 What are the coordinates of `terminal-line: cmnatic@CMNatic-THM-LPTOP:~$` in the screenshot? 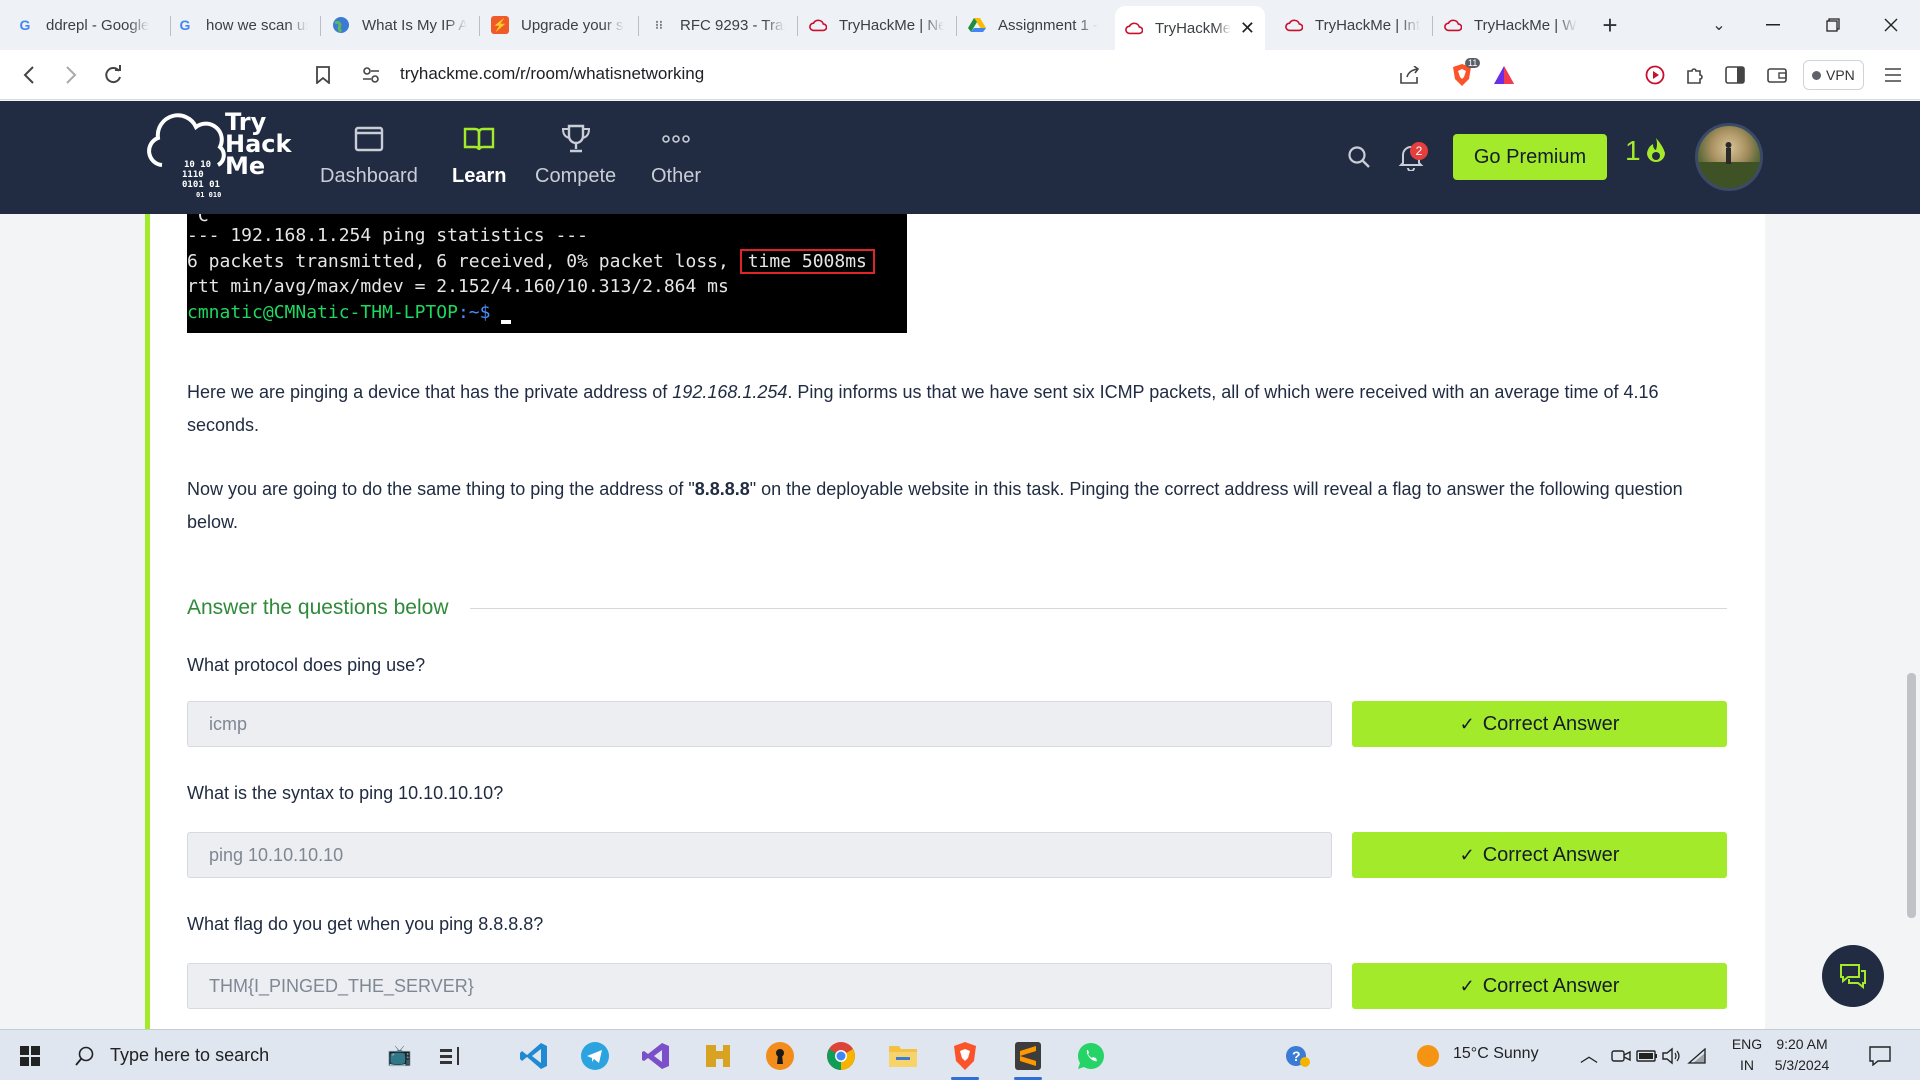 It's located at (547, 313).